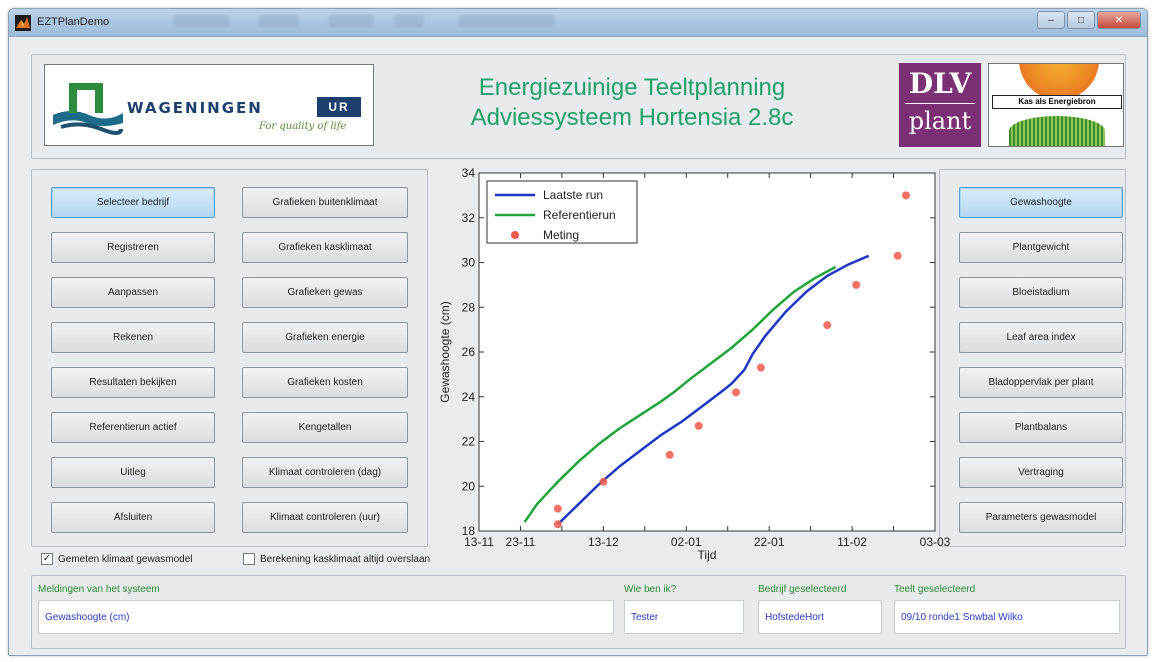  Describe the element at coordinates (1081, 20) in the screenshot. I see `maximize-button: □` at that location.